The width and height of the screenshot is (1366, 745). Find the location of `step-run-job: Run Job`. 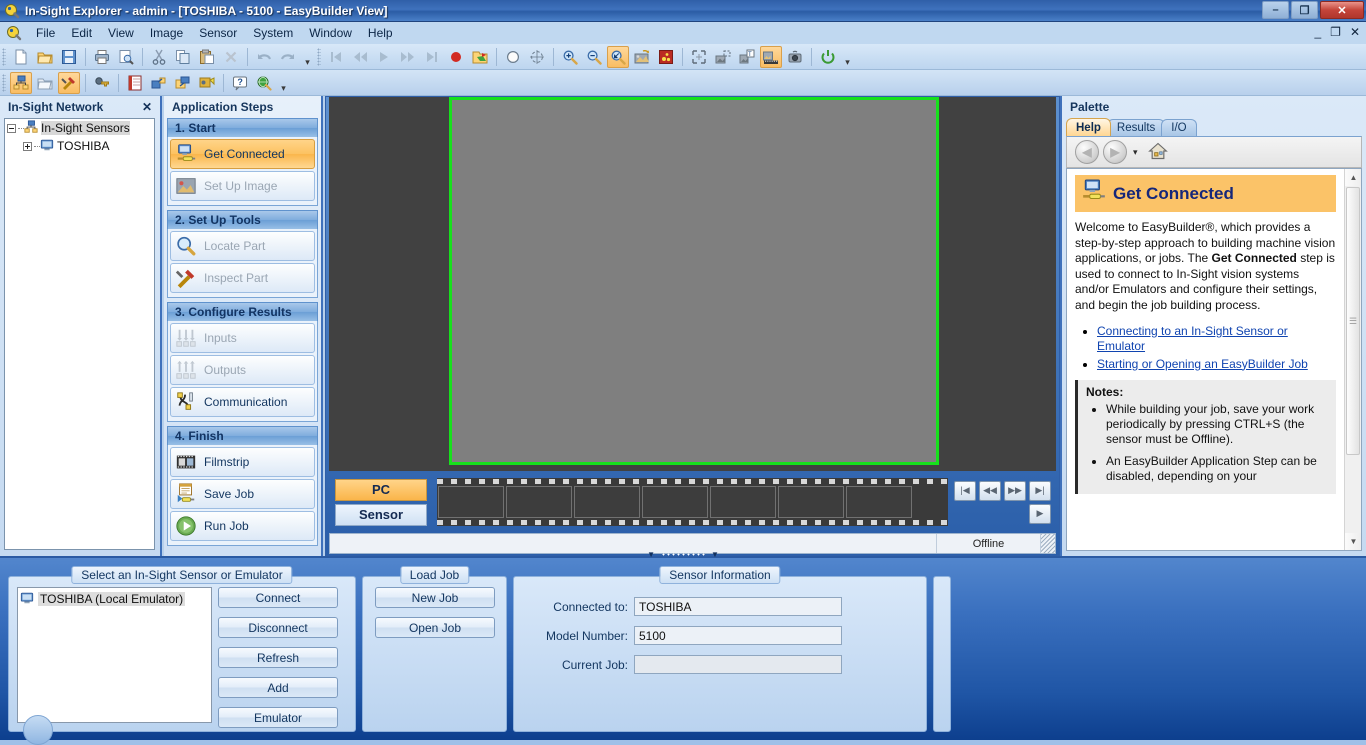

step-run-job: Run Job is located at coordinates (242, 526).